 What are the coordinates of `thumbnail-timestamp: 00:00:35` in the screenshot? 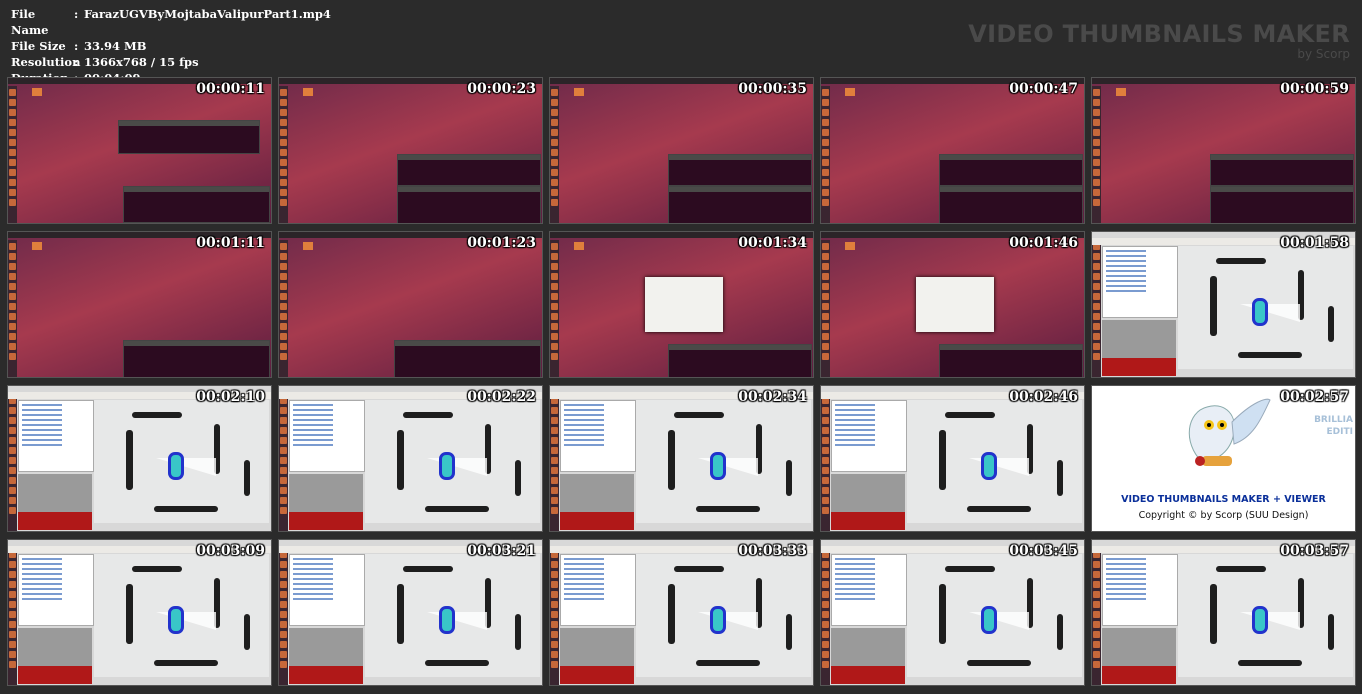 It's located at (772, 89).